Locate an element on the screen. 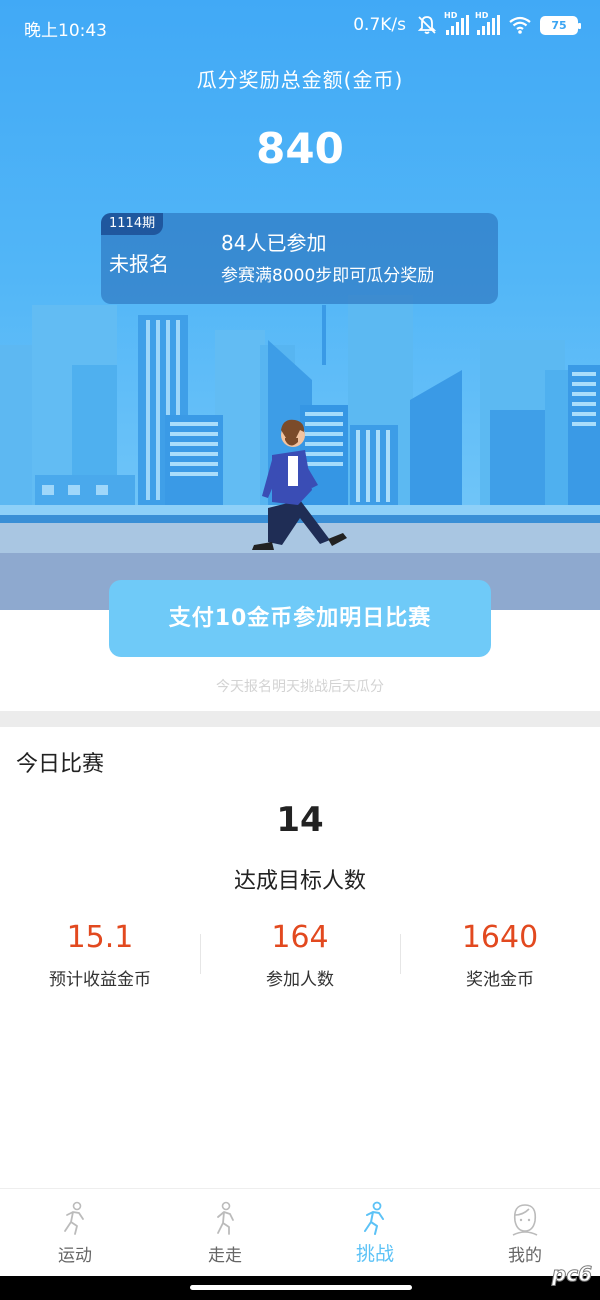 The height and width of the screenshot is (1300, 600). stat-label: 预计收益金币 is located at coordinates (100, 980).